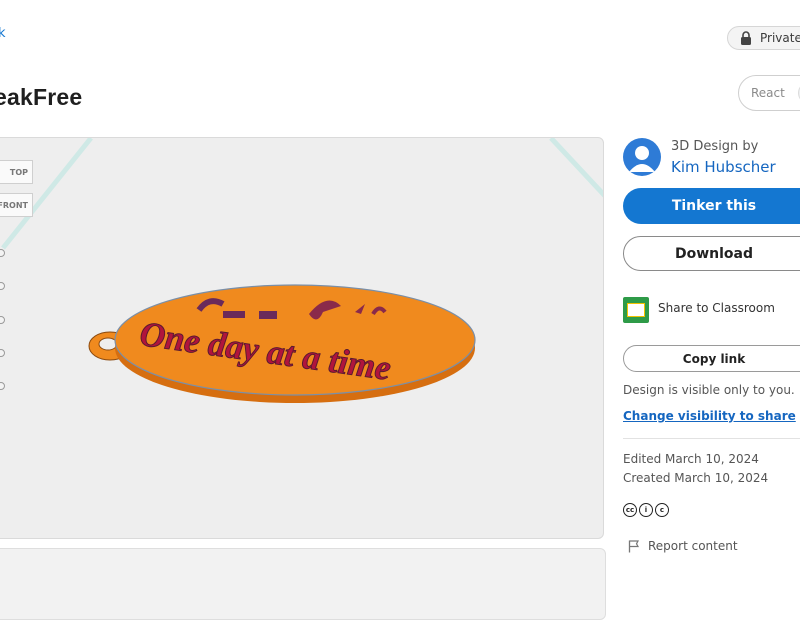 The image size is (800, 620). I want to click on viewcube-top: TOP, so click(16, 172).